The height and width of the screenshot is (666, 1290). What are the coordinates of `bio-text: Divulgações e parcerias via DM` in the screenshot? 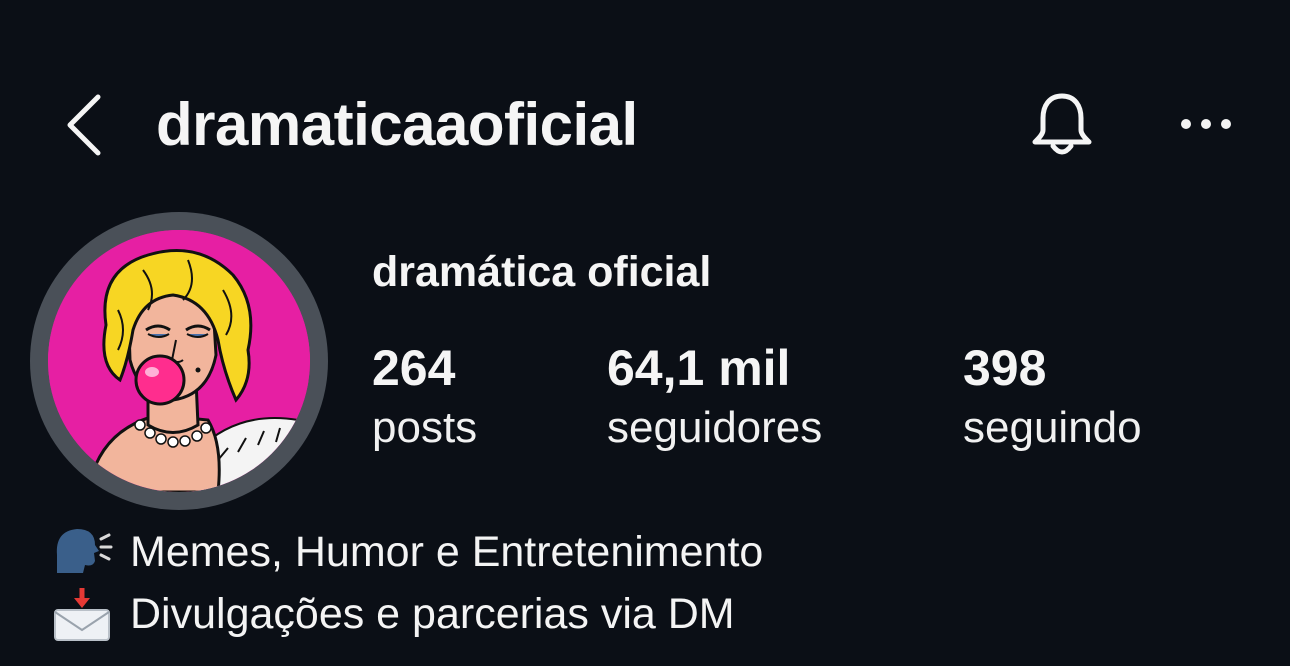 It's located at (432, 614).